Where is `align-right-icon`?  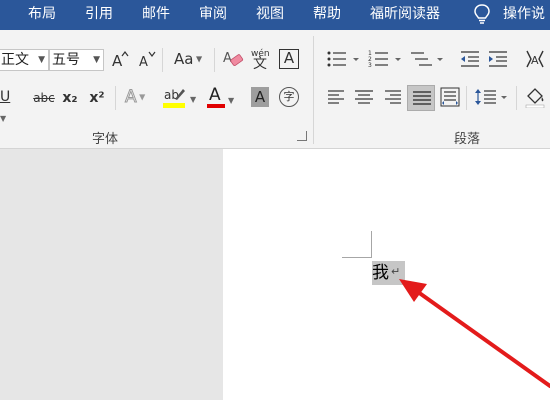
align-right-icon is located at coordinates (393, 97).